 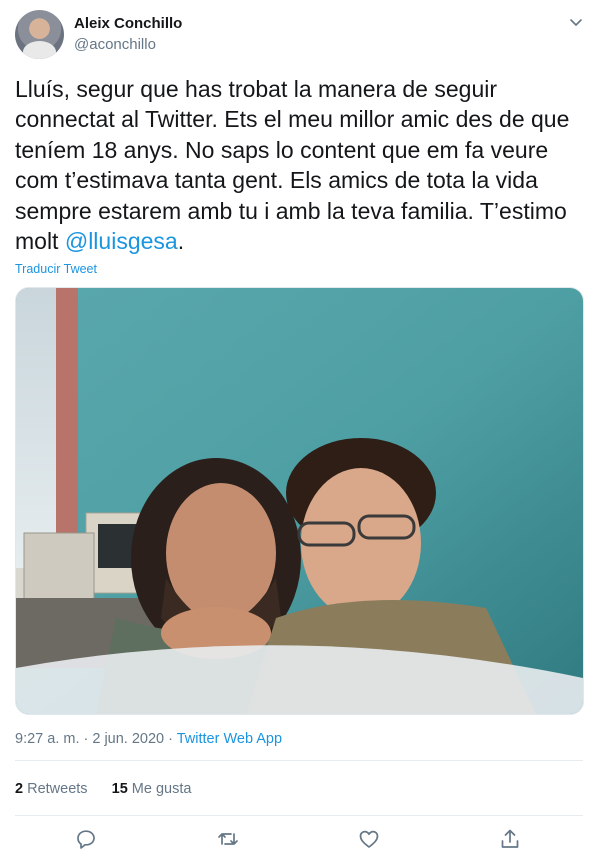 What do you see at coordinates (228, 839) in the screenshot?
I see `retweet-icon` at bounding box center [228, 839].